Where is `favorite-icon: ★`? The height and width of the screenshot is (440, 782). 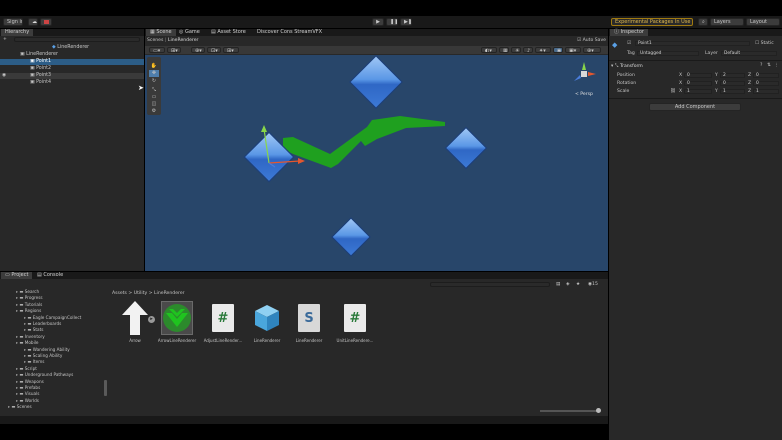
favorite-icon: ★ is located at coordinates (578, 284).